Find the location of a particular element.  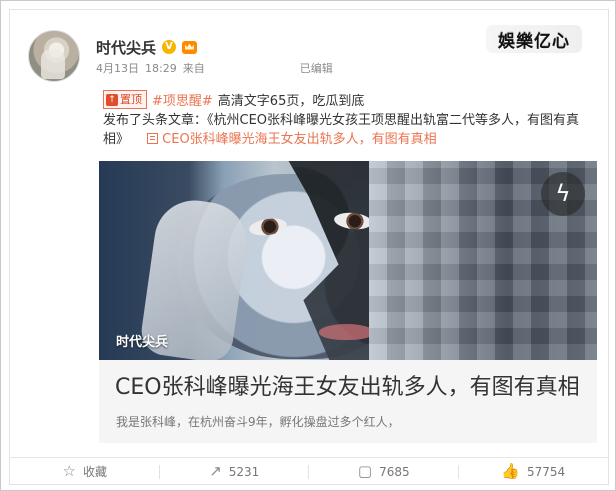

comment-count: 7685 is located at coordinates (394, 471).